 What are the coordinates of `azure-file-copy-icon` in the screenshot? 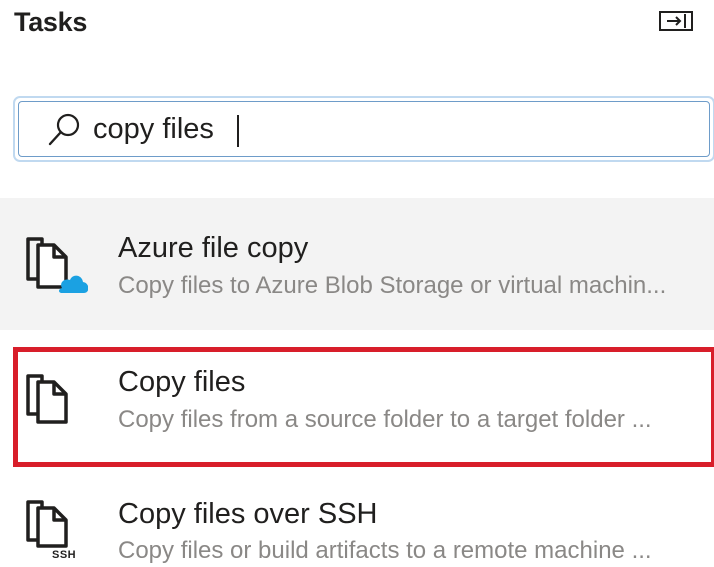 It's located at (55, 264).